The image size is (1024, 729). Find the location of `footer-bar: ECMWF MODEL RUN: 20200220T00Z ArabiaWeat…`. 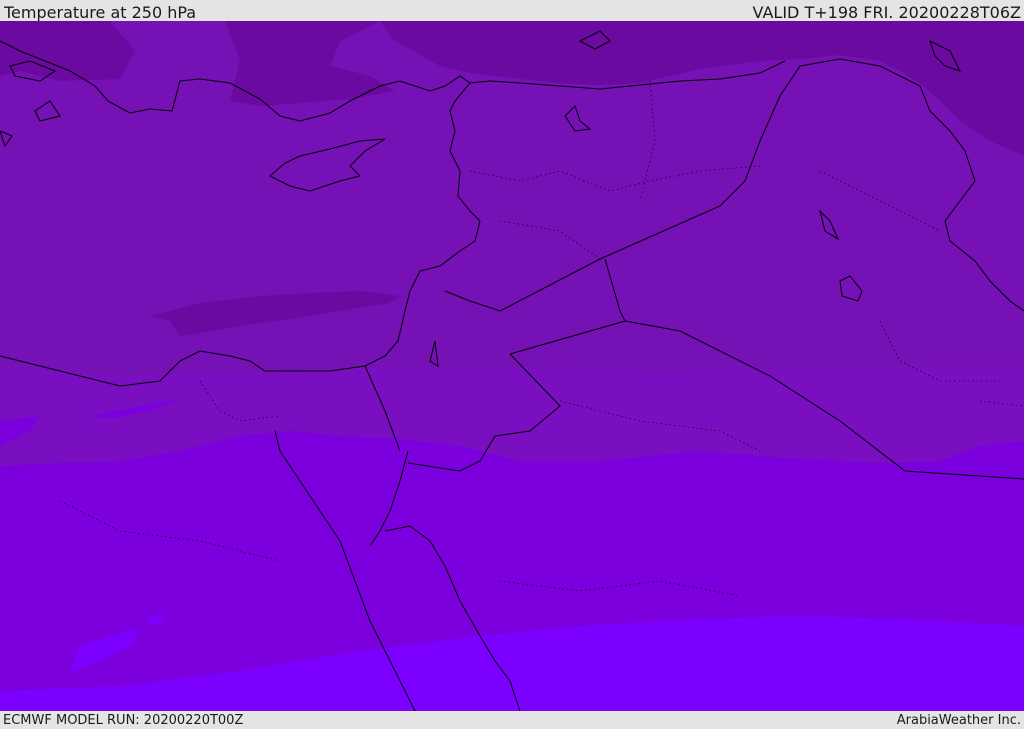

footer-bar: ECMWF MODEL RUN: 20200220T00Z ArabiaWeat… is located at coordinates (512, 720).